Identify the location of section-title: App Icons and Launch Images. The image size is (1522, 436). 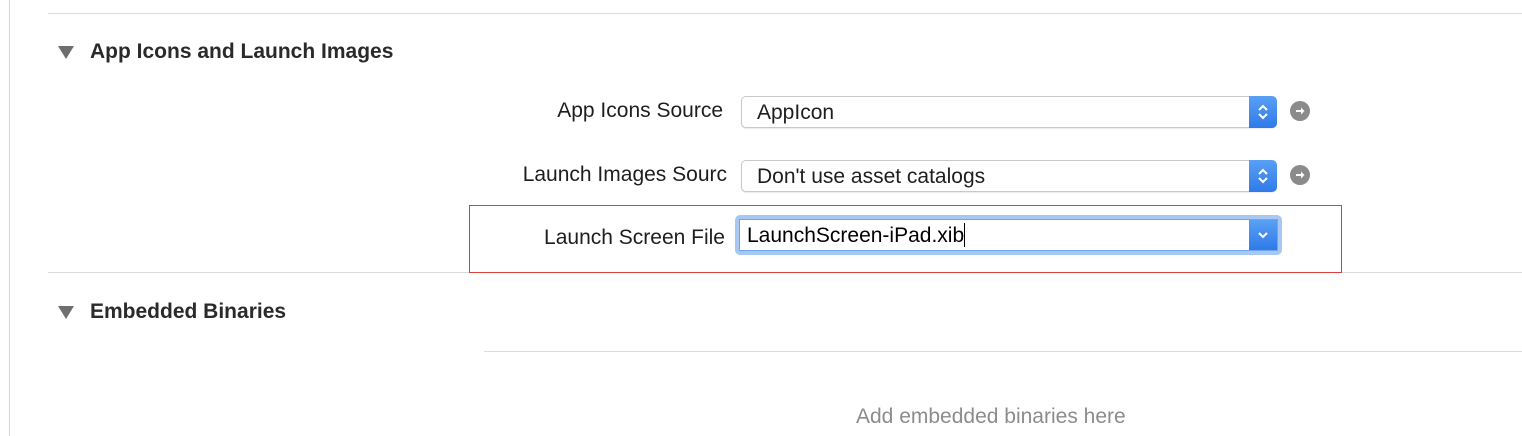
(242, 51).